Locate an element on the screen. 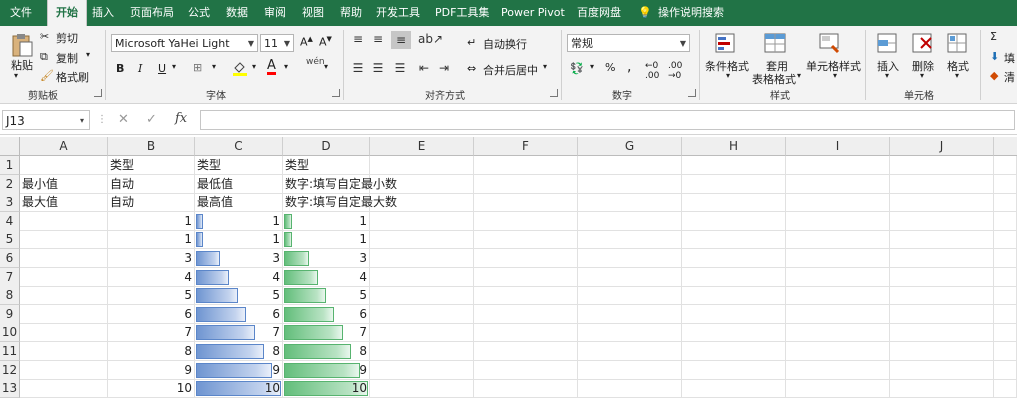 This screenshot has width=1017, height=400. row-header: 7 is located at coordinates (10, 277).